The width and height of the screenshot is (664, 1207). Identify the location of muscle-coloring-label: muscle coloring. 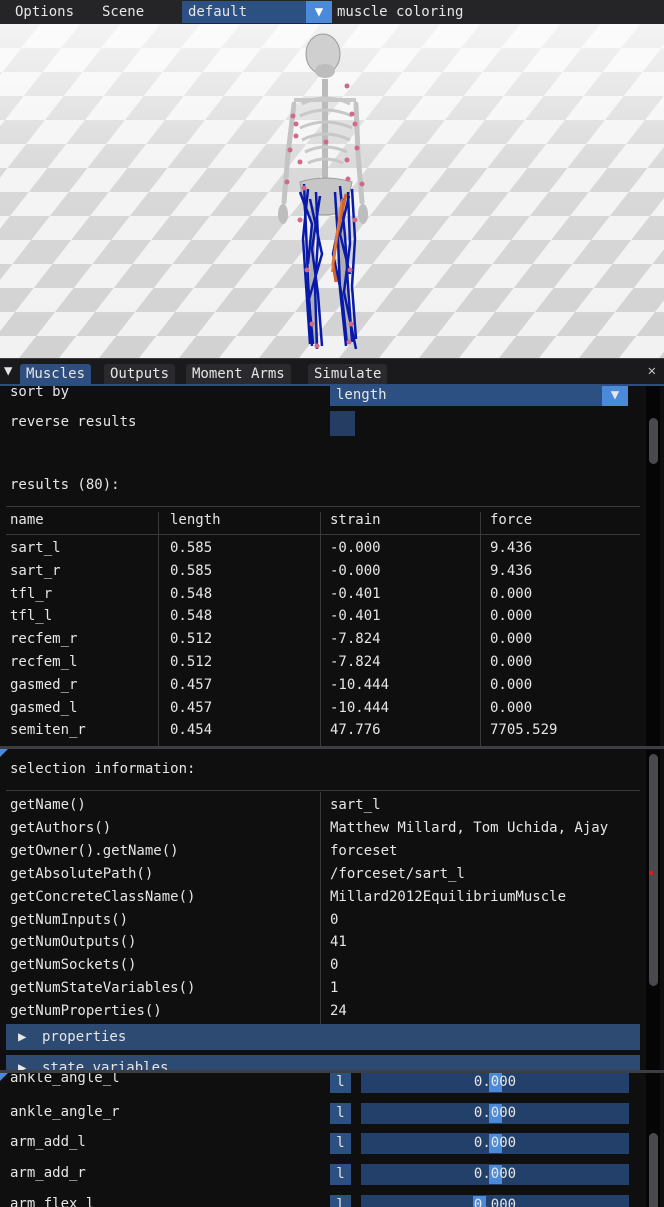
(400, 12).